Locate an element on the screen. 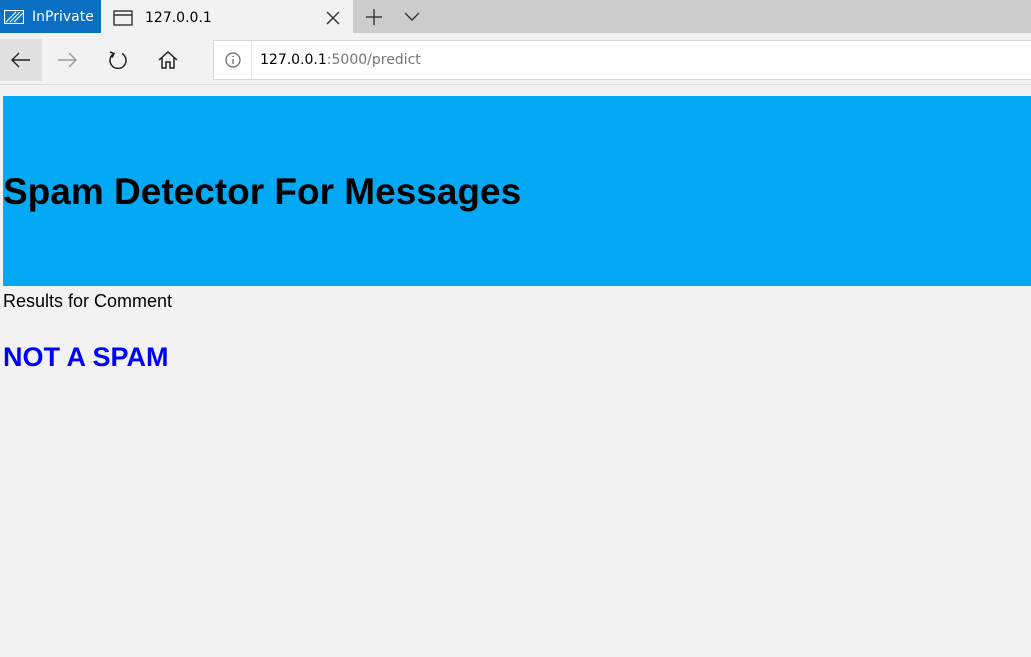 The image size is (1031, 657). inprivate-indicator: InPrivate is located at coordinates (50, 16).